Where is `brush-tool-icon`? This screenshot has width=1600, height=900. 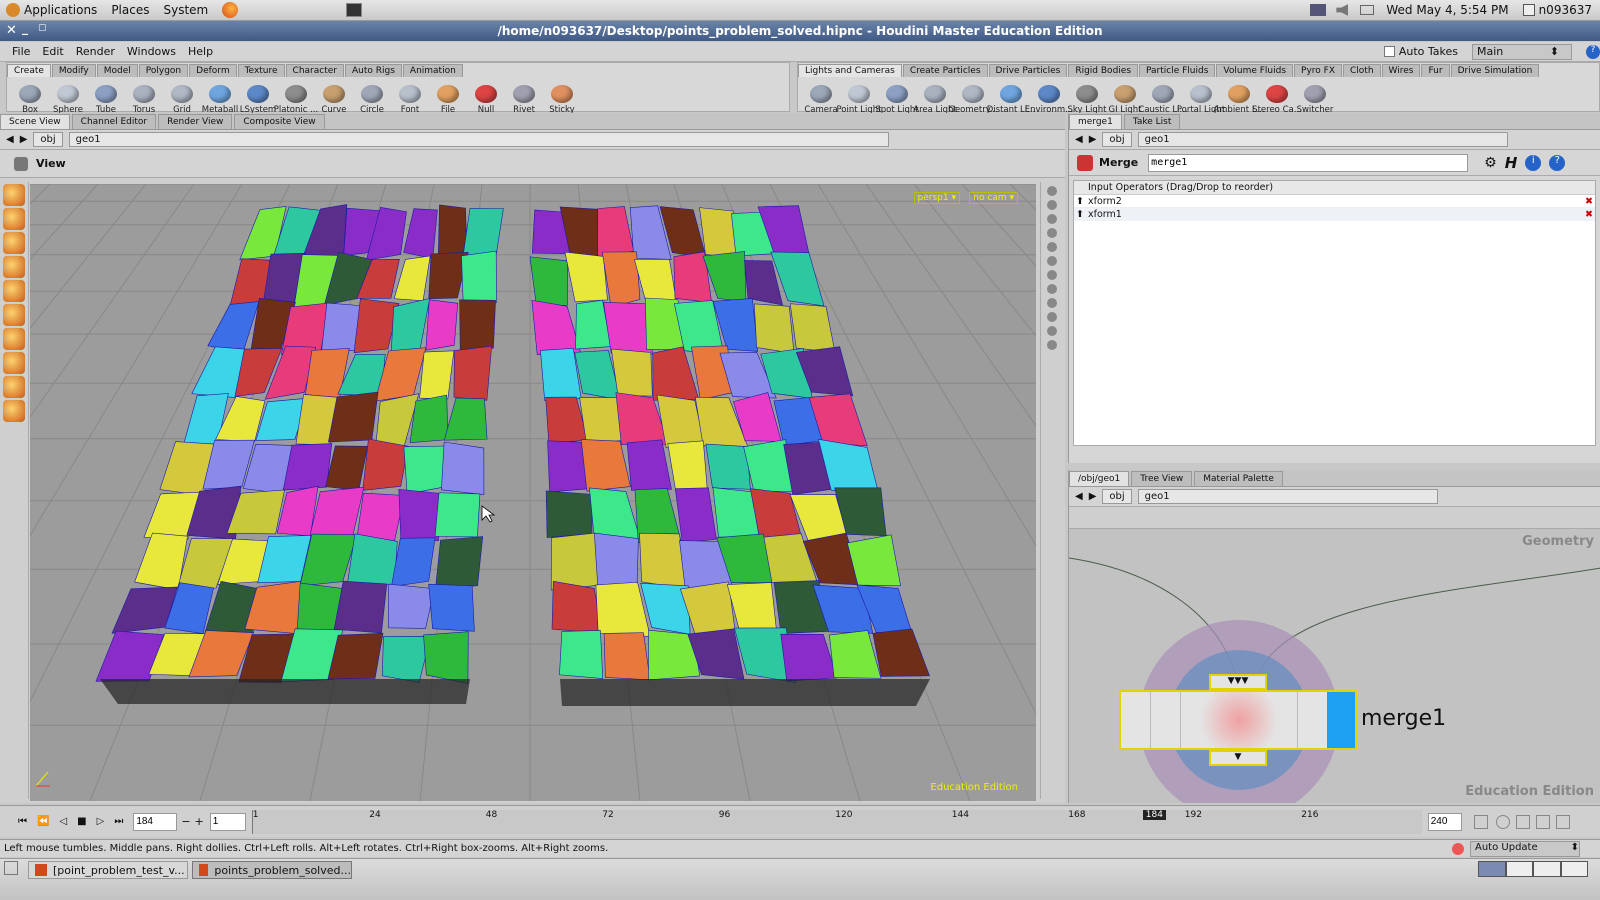
brush-tool-icon is located at coordinates (14, 339).